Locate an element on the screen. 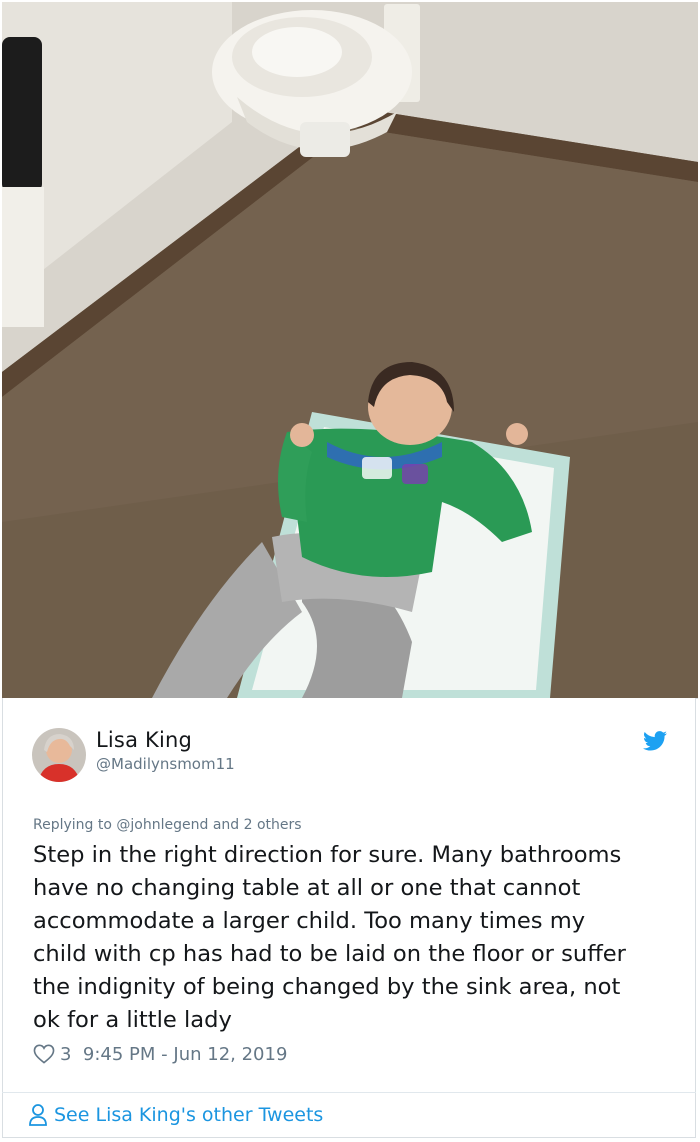  avatar-image is located at coordinates (59, 755).